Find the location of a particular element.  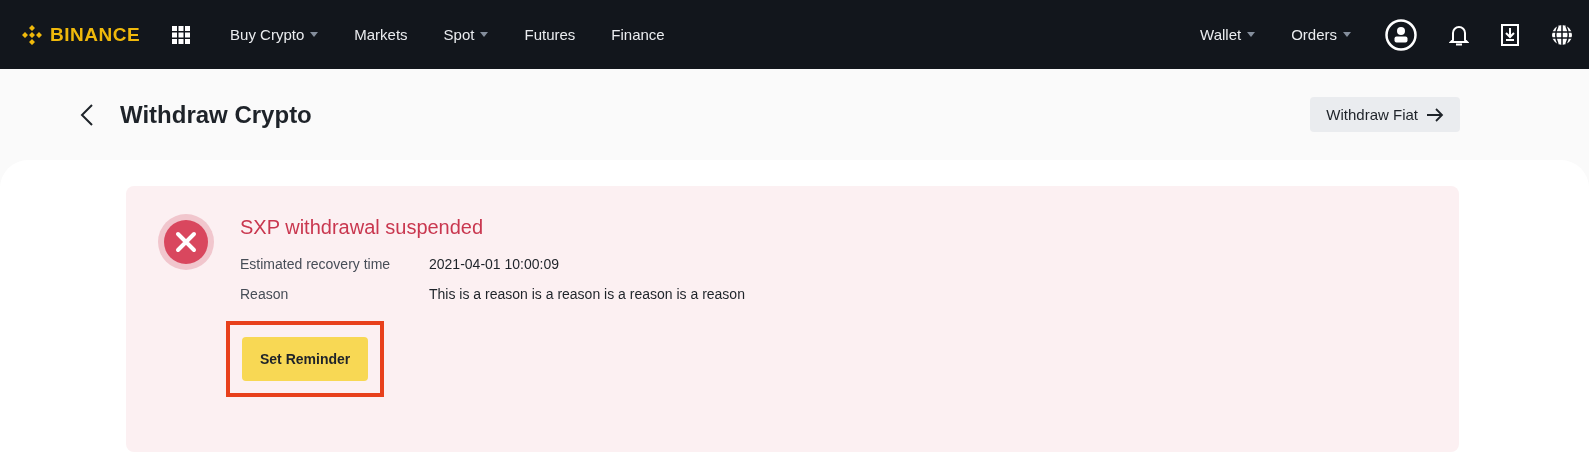

nav-menu-item: Orders is located at coordinates (1321, 34).